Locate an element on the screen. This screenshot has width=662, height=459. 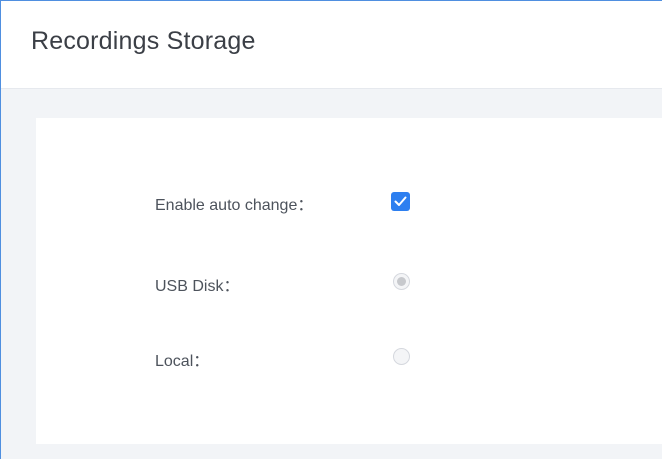
local-radio is located at coordinates (401, 356).